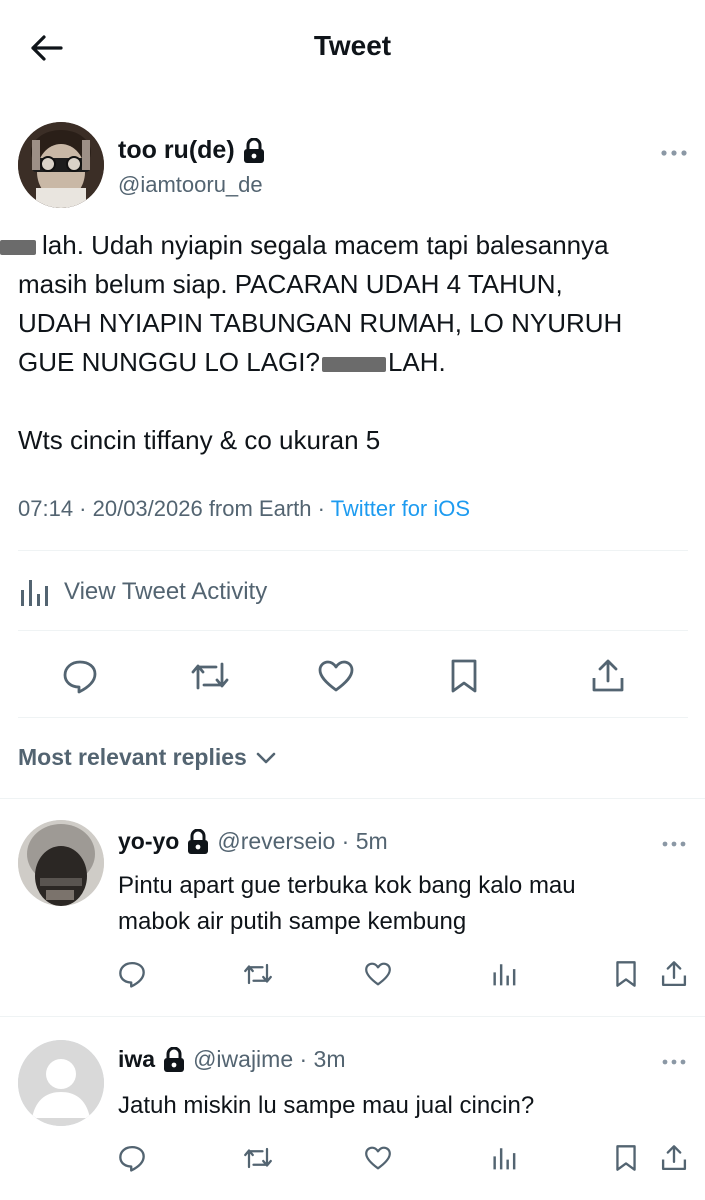 This screenshot has height=1200, width=705. I want to click on author-name: too ru(de), so click(191, 150).